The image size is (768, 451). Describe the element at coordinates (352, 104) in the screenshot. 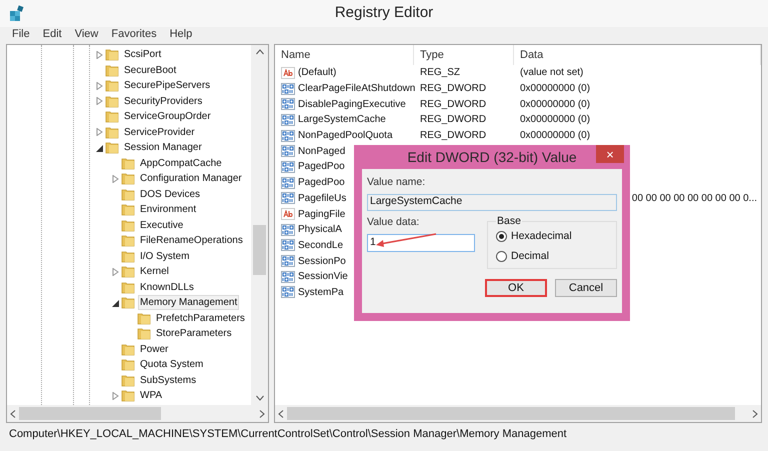

I see `value-name: DisablePagingExecutive` at that location.